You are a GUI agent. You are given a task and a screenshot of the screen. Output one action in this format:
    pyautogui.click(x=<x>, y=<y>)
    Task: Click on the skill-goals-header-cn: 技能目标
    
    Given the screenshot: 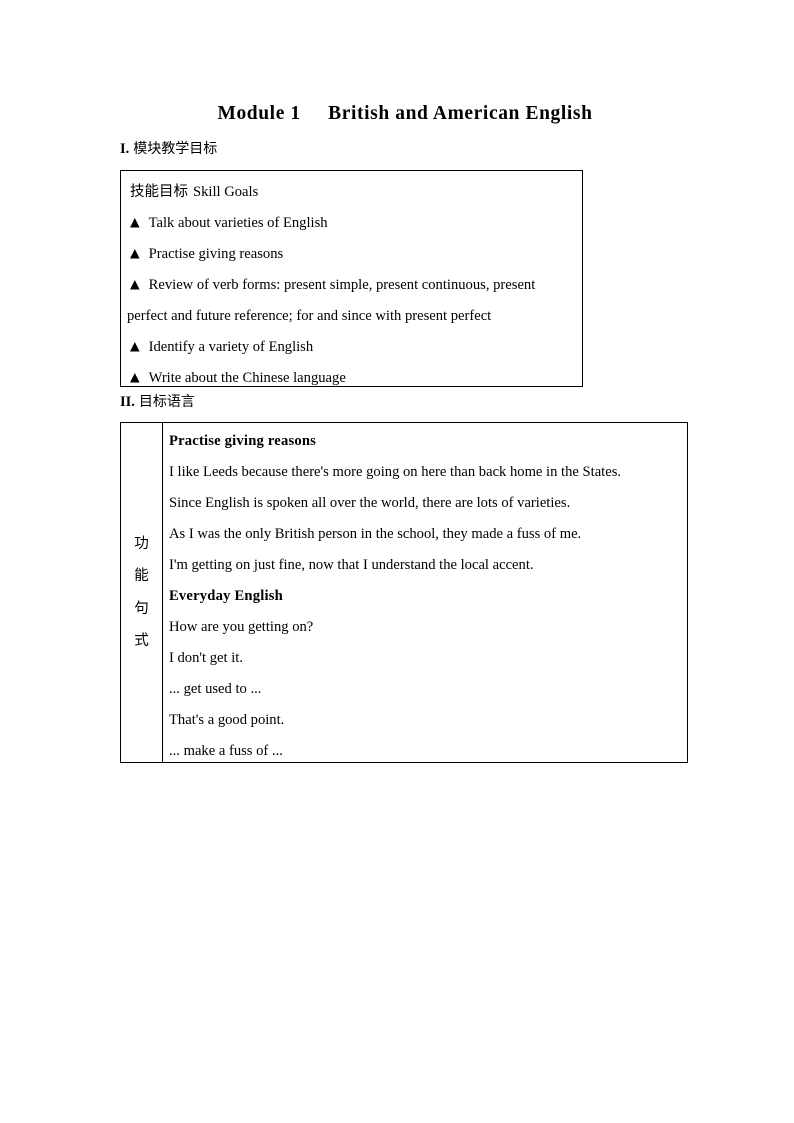 What is the action you would take?
    pyautogui.click(x=159, y=192)
    